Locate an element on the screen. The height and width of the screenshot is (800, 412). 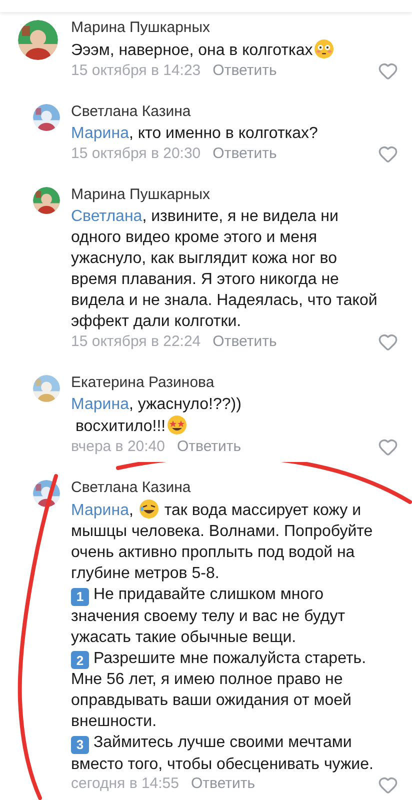
comment-text: 1 Не придавайте слишком много значения своему телу и вас не будут ужасать такие обычные вещи. is located at coordinates (208, 616).